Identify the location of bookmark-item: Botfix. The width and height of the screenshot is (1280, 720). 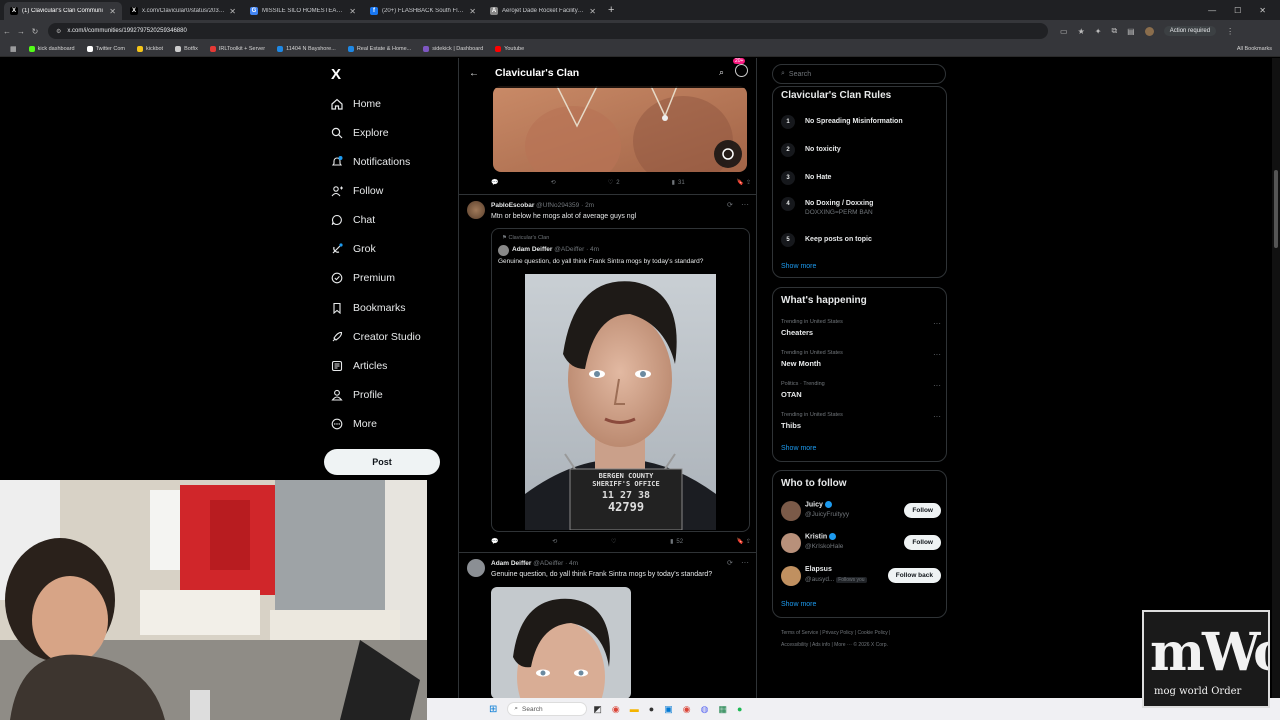
(186, 49).